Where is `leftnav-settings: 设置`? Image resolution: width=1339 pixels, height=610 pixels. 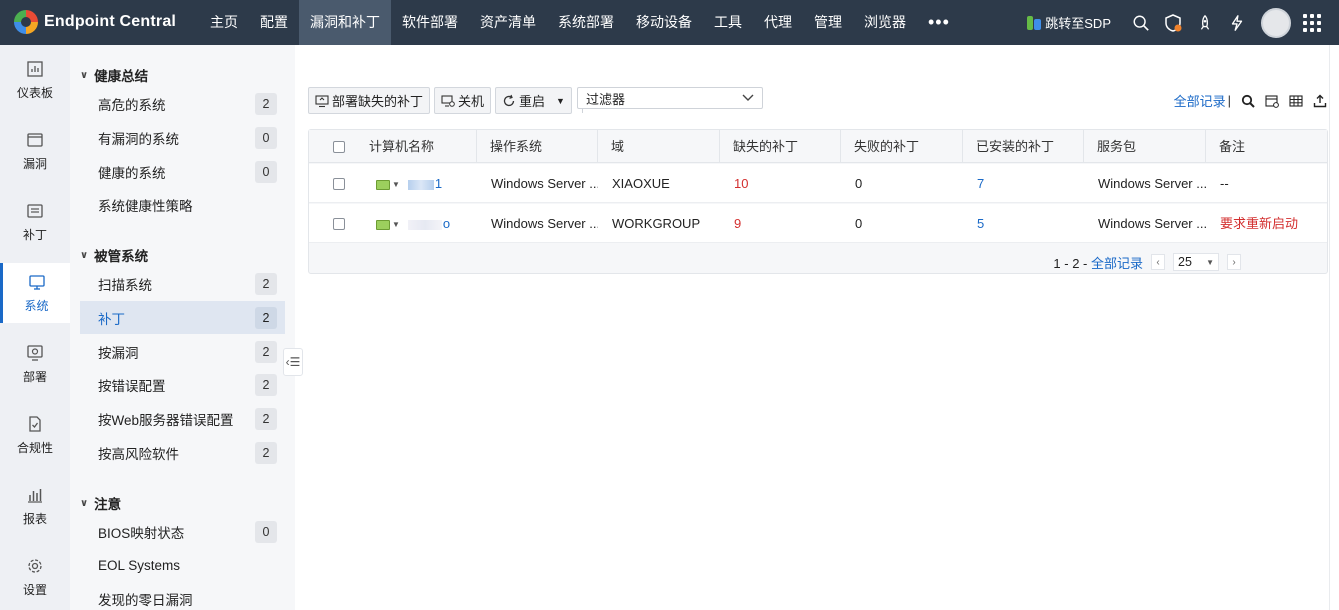 leftnav-settings: 设置 is located at coordinates (35, 577).